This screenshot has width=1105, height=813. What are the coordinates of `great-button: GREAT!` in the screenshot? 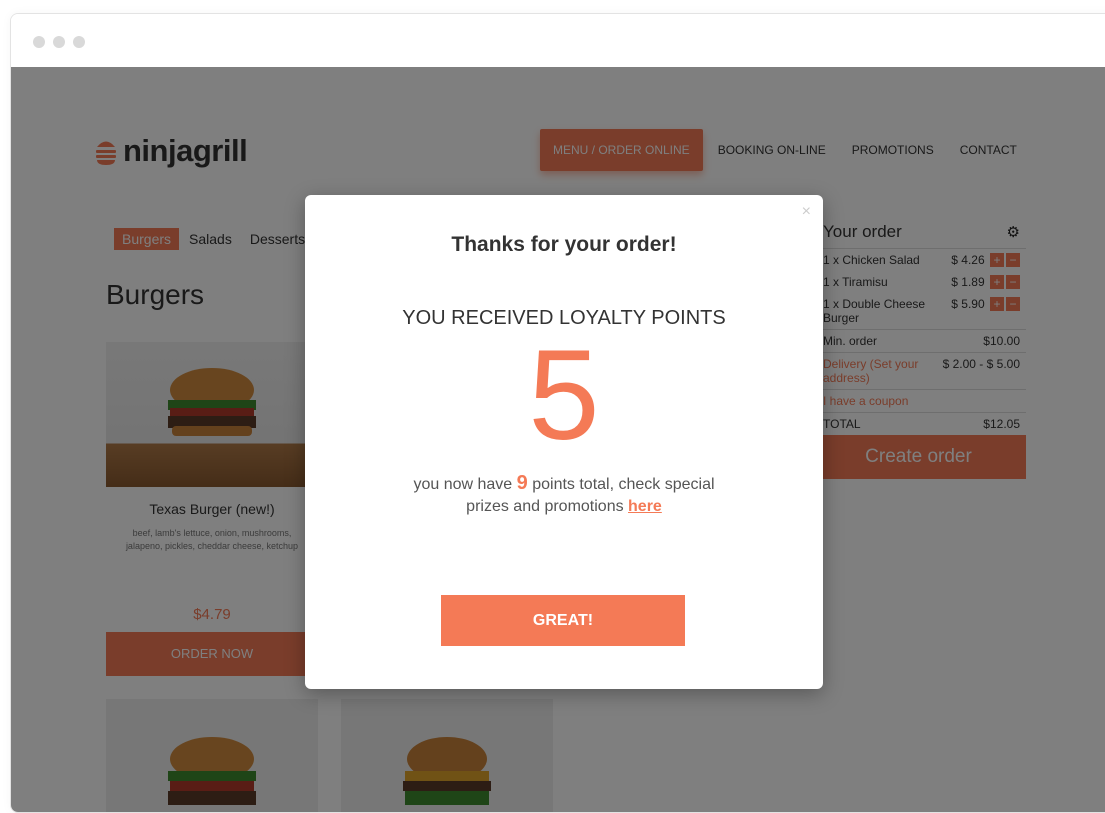 It's located at (563, 620).